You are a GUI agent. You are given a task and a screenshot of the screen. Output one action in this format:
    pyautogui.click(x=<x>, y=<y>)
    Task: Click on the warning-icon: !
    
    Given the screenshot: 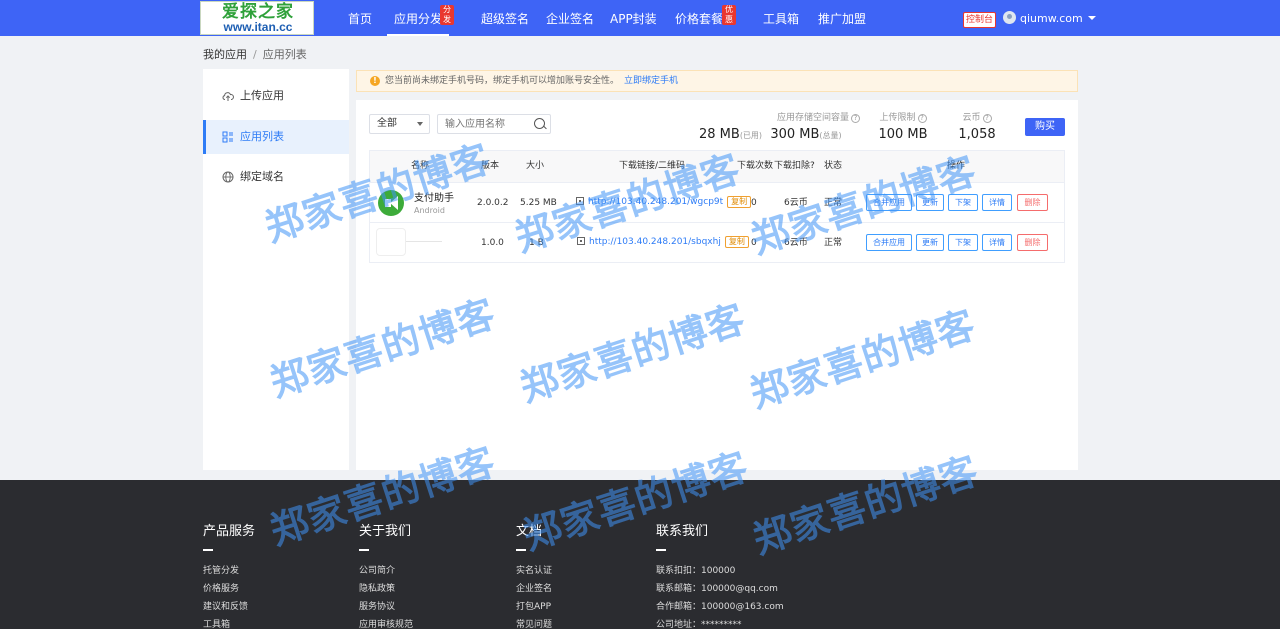 What is the action you would take?
    pyautogui.click(x=375, y=81)
    